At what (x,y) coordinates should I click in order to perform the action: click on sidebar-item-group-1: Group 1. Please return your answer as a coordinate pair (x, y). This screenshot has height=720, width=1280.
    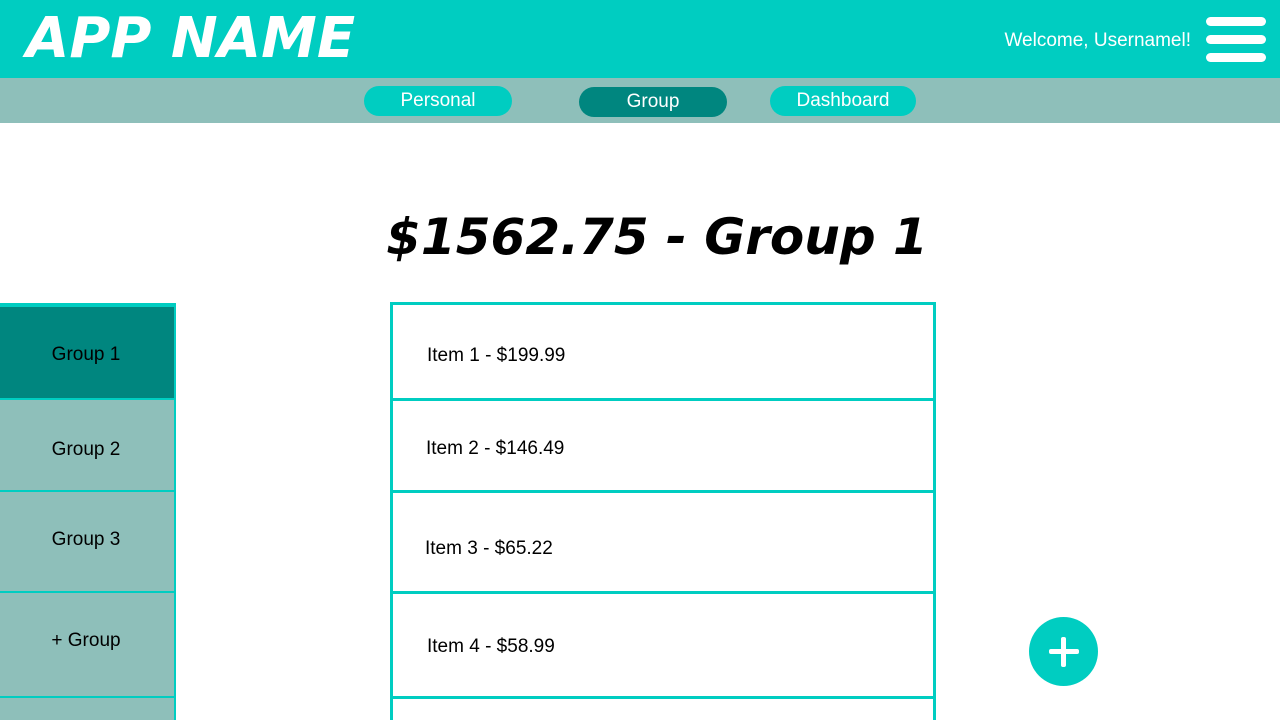
    Looking at the image, I should click on (87, 352).